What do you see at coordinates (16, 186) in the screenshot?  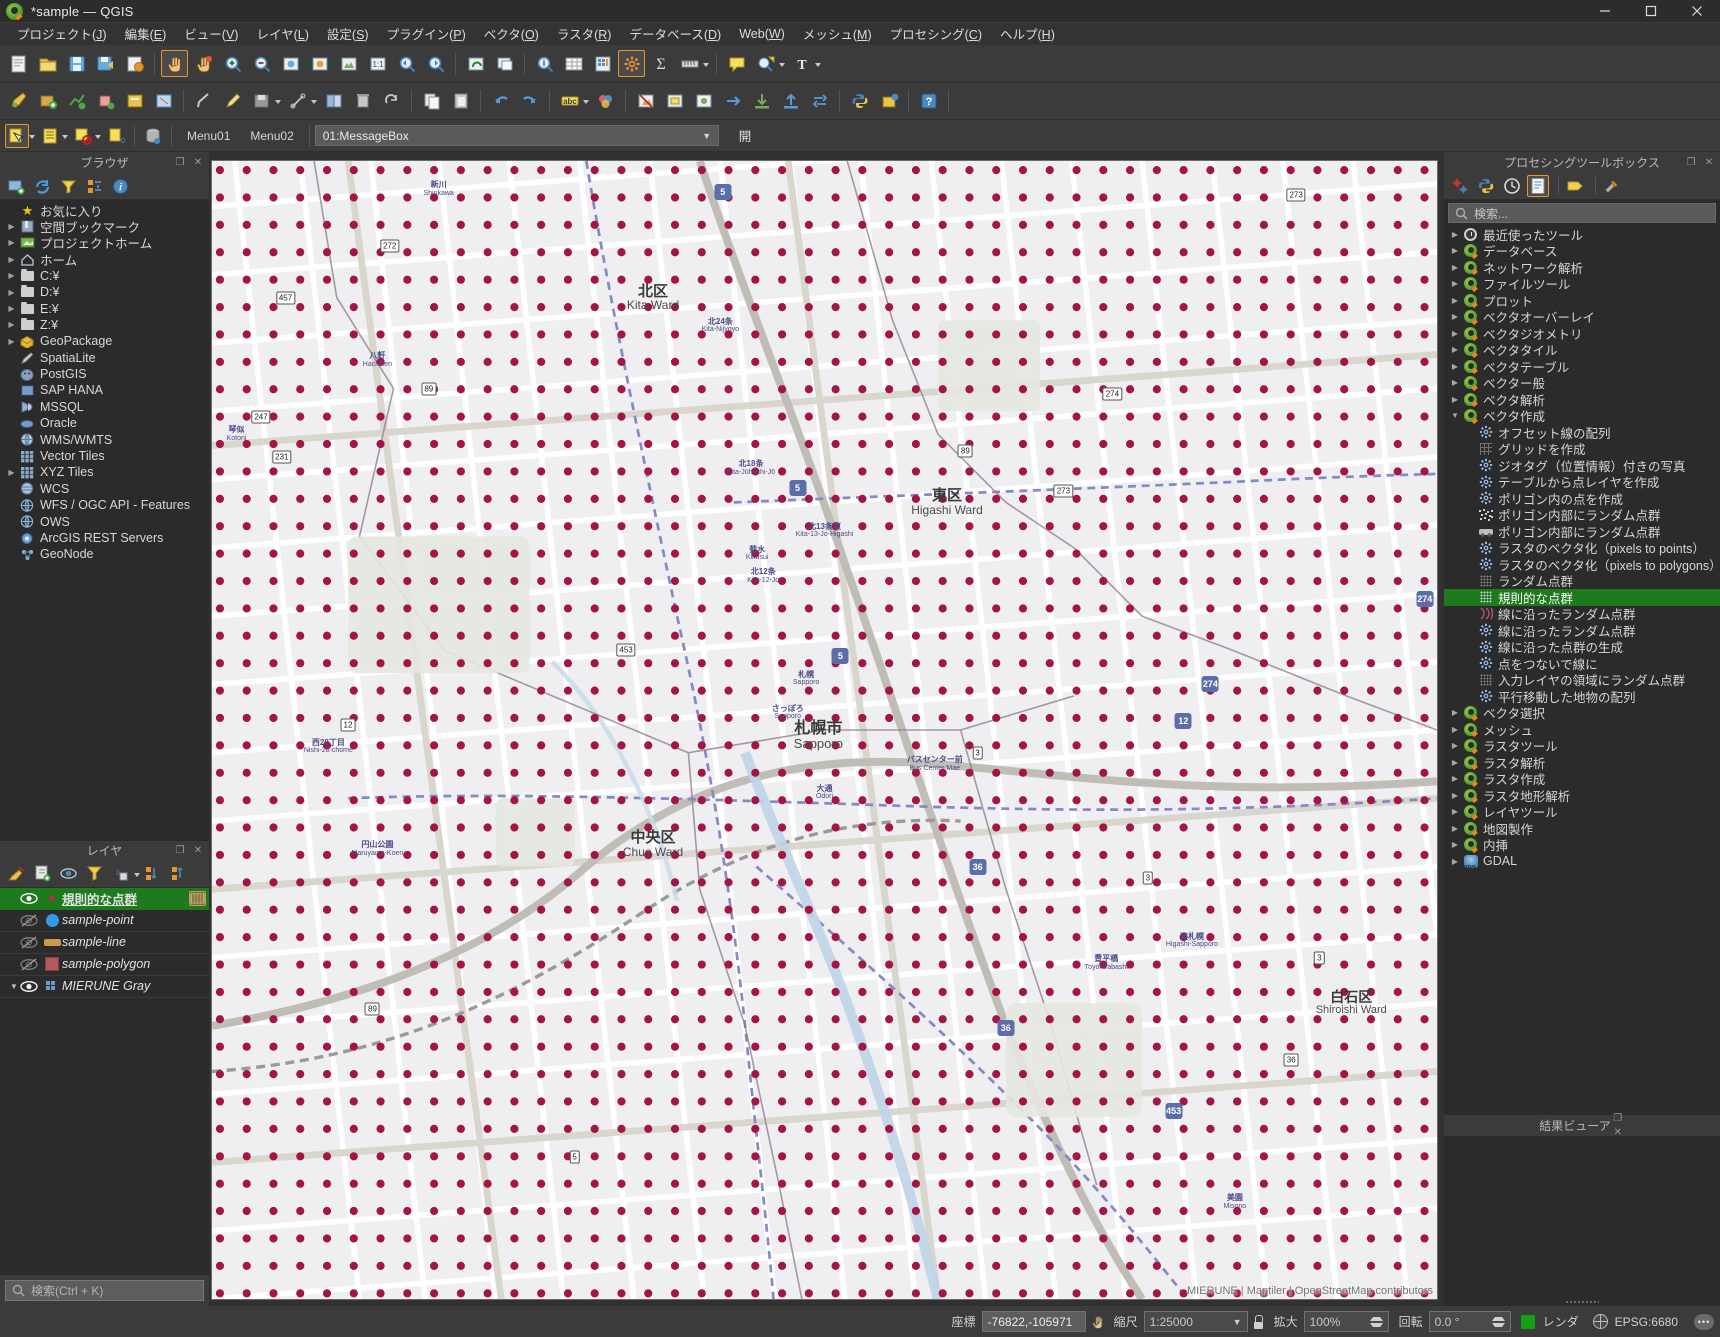 I see `add-selected-layers-icon` at bounding box center [16, 186].